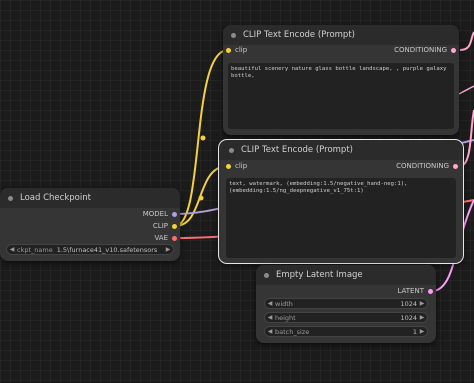 The image size is (474, 383). What do you see at coordinates (319, 275) in the screenshot?
I see `node-title: Empty Latent Image` at bounding box center [319, 275].